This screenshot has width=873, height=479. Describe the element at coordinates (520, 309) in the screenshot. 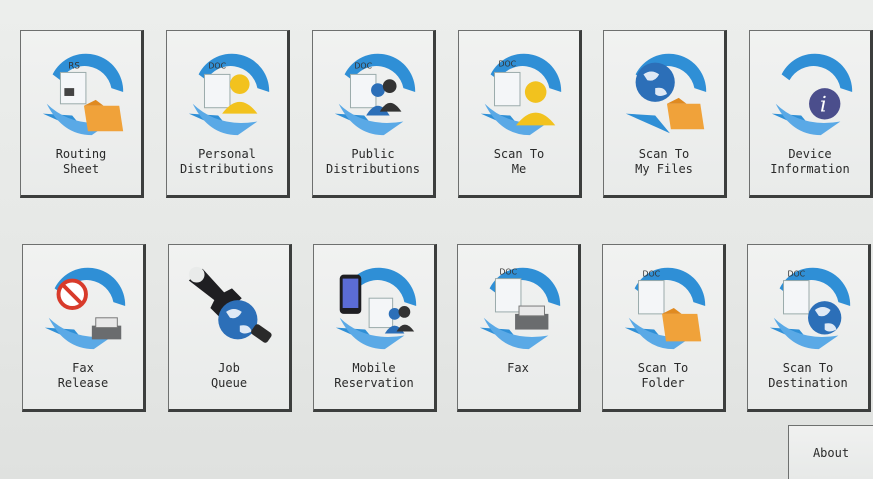

I see `fax-icon: DOC` at that location.